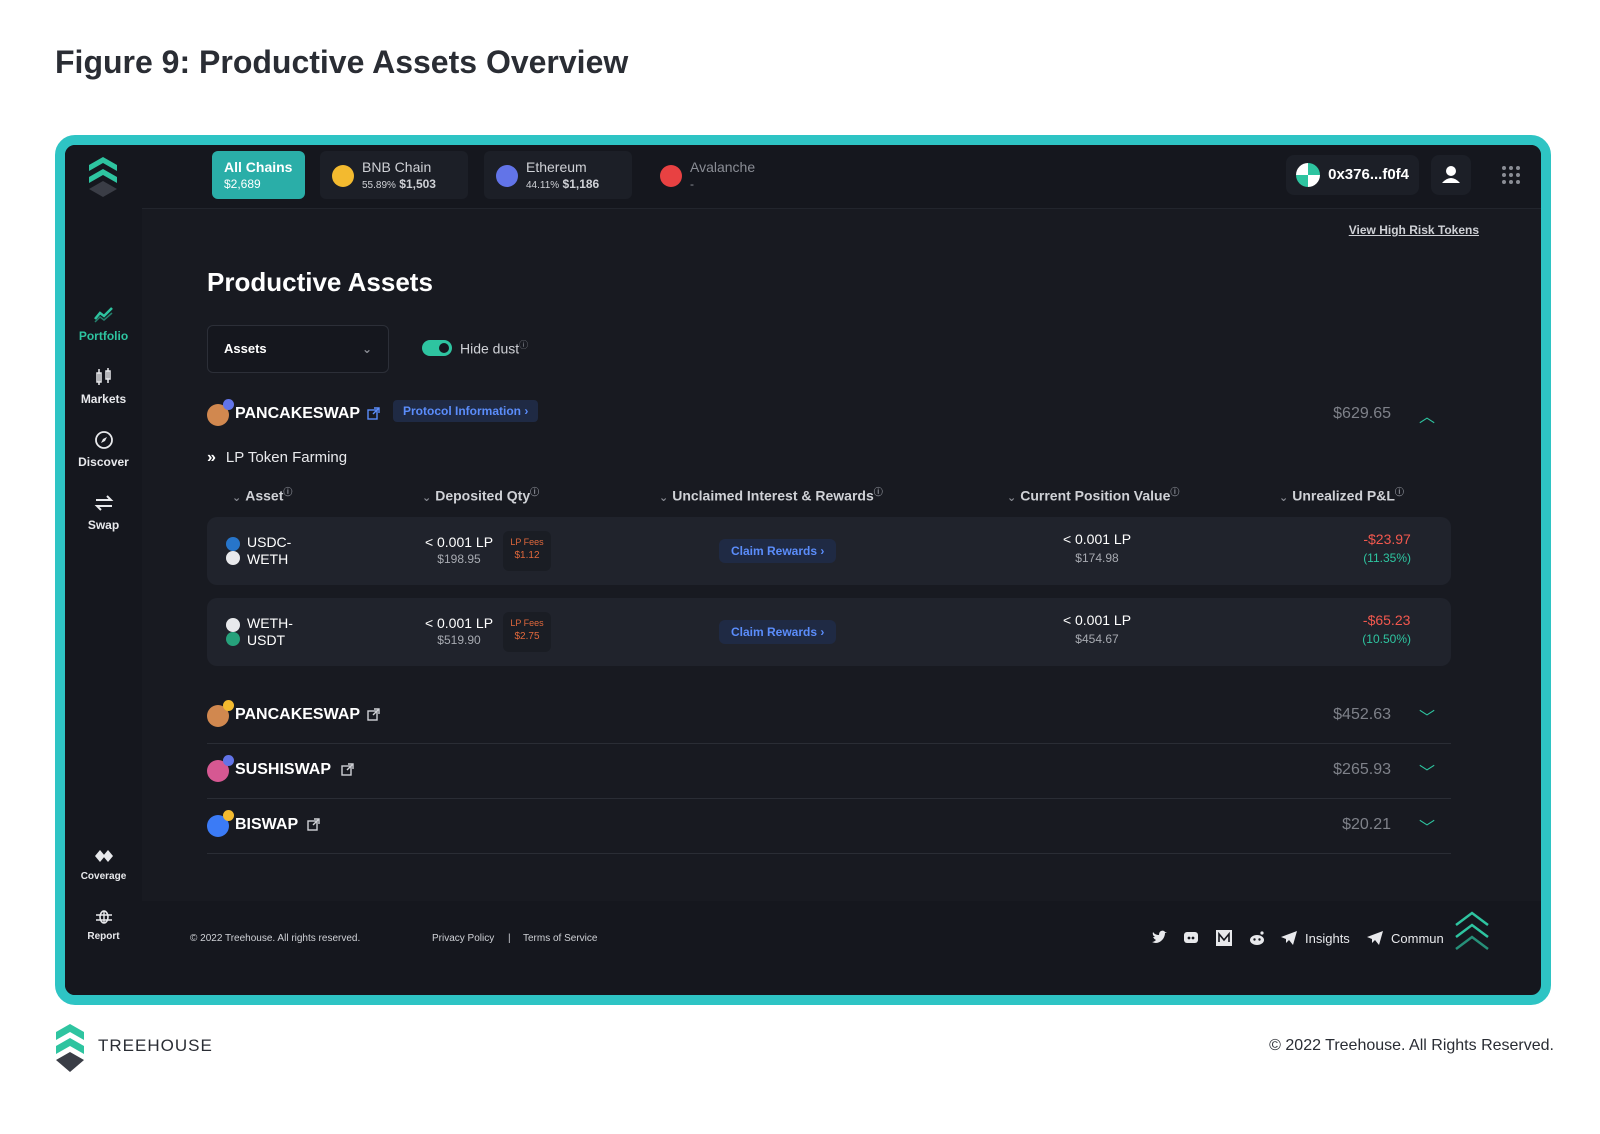 This screenshot has height=1134, width=1600. I want to click on protocol-row-pancakeswap: PANCAKESWAP $452.63 ﹀, so click(829, 717).